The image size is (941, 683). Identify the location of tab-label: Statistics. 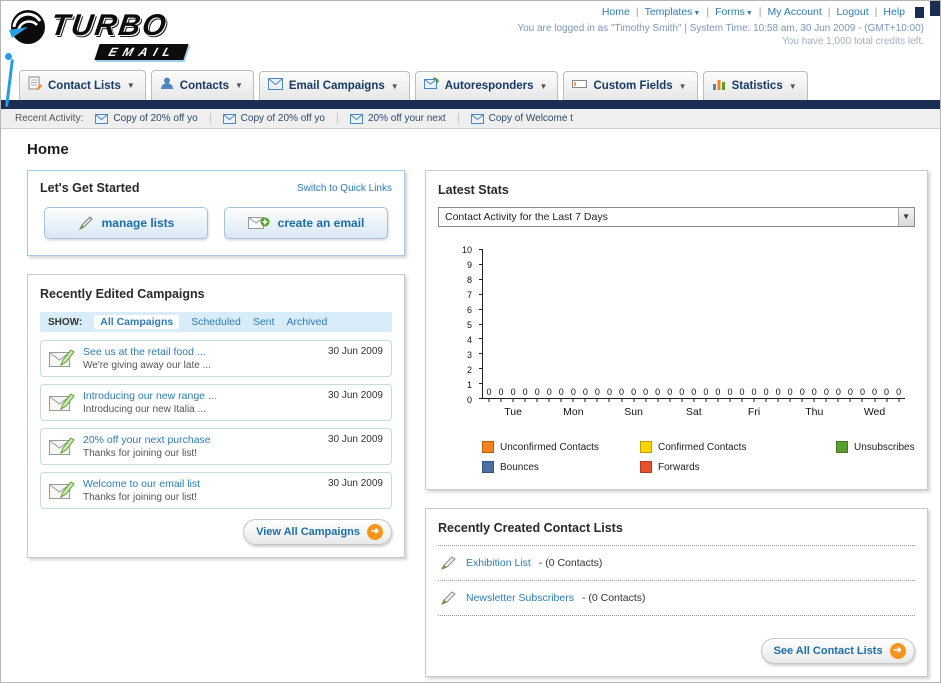
(757, 86).